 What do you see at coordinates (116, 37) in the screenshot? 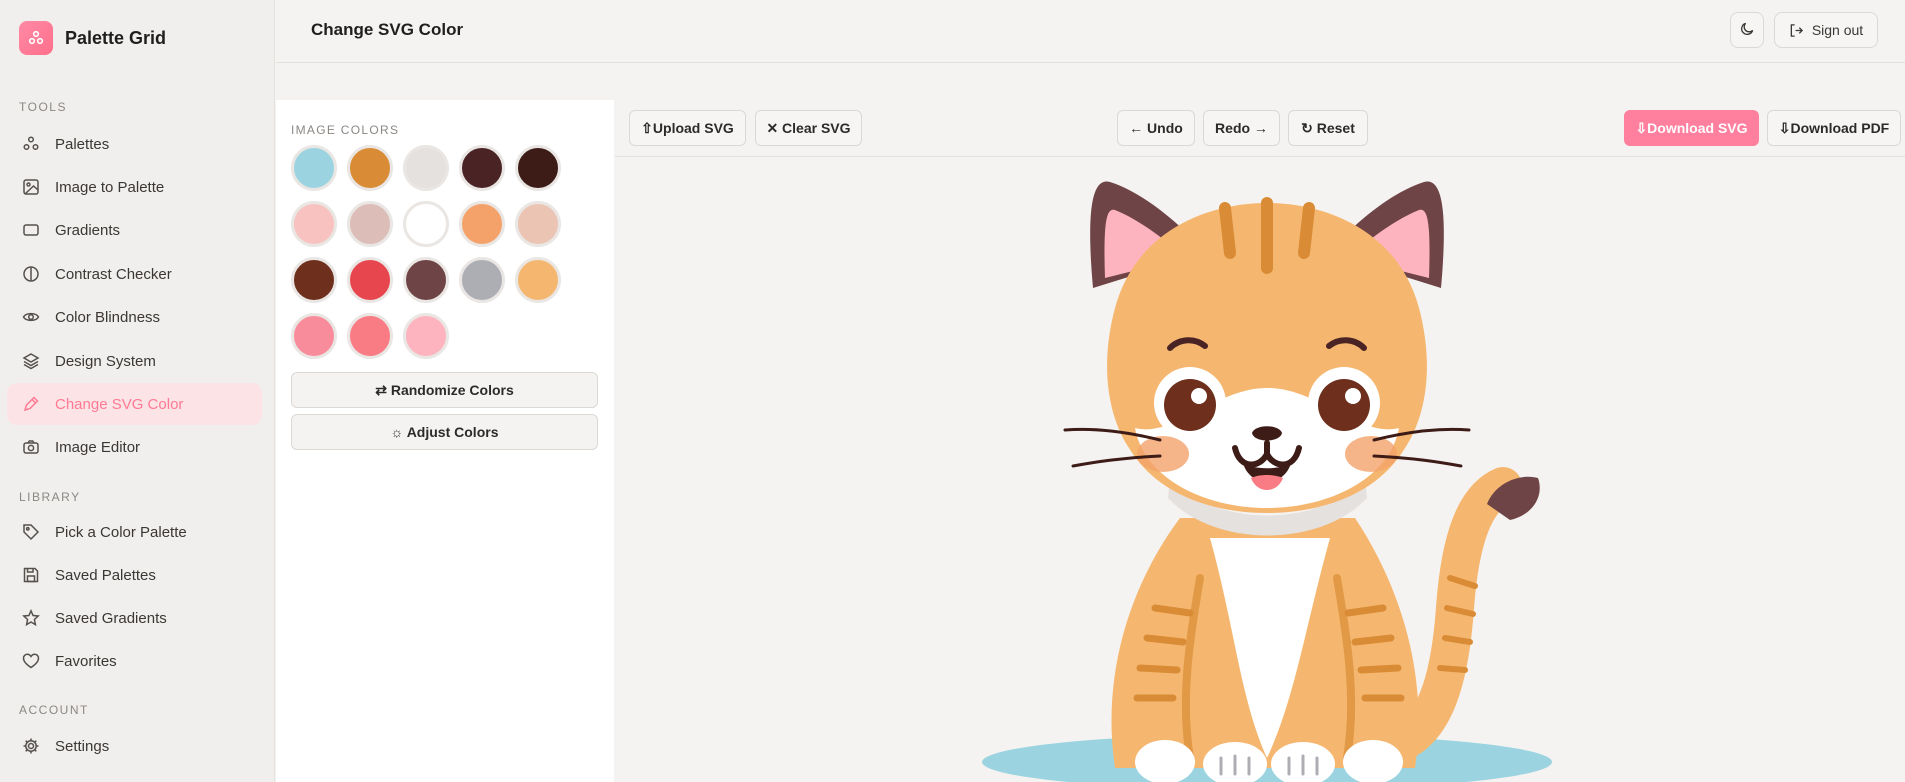
I see `app-name: Palette Grid` at bounding box center [116, 37].